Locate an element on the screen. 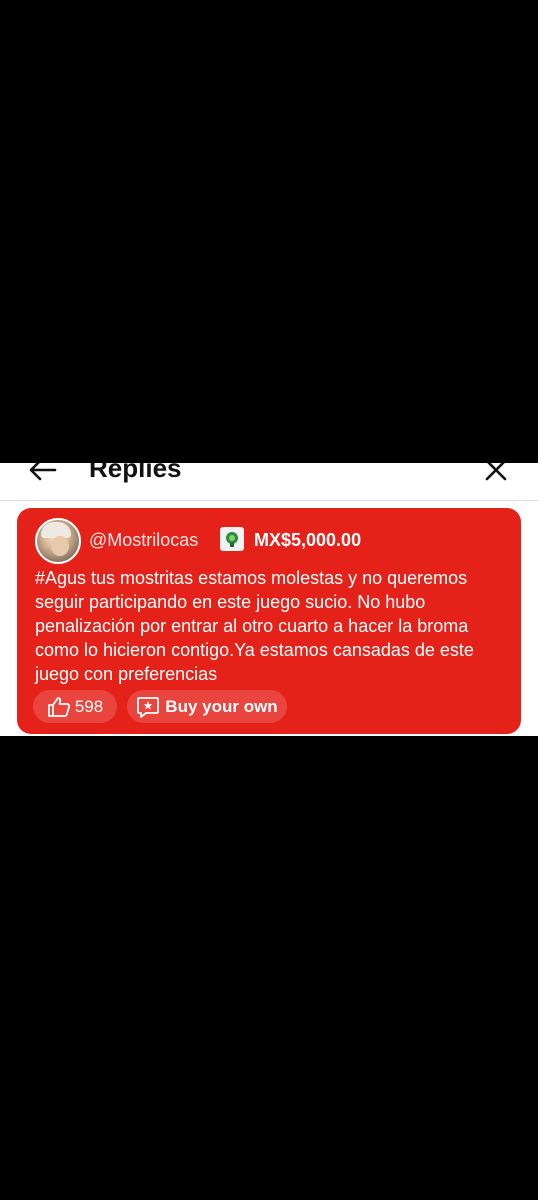  back-button is located at coordinates (42, 475).